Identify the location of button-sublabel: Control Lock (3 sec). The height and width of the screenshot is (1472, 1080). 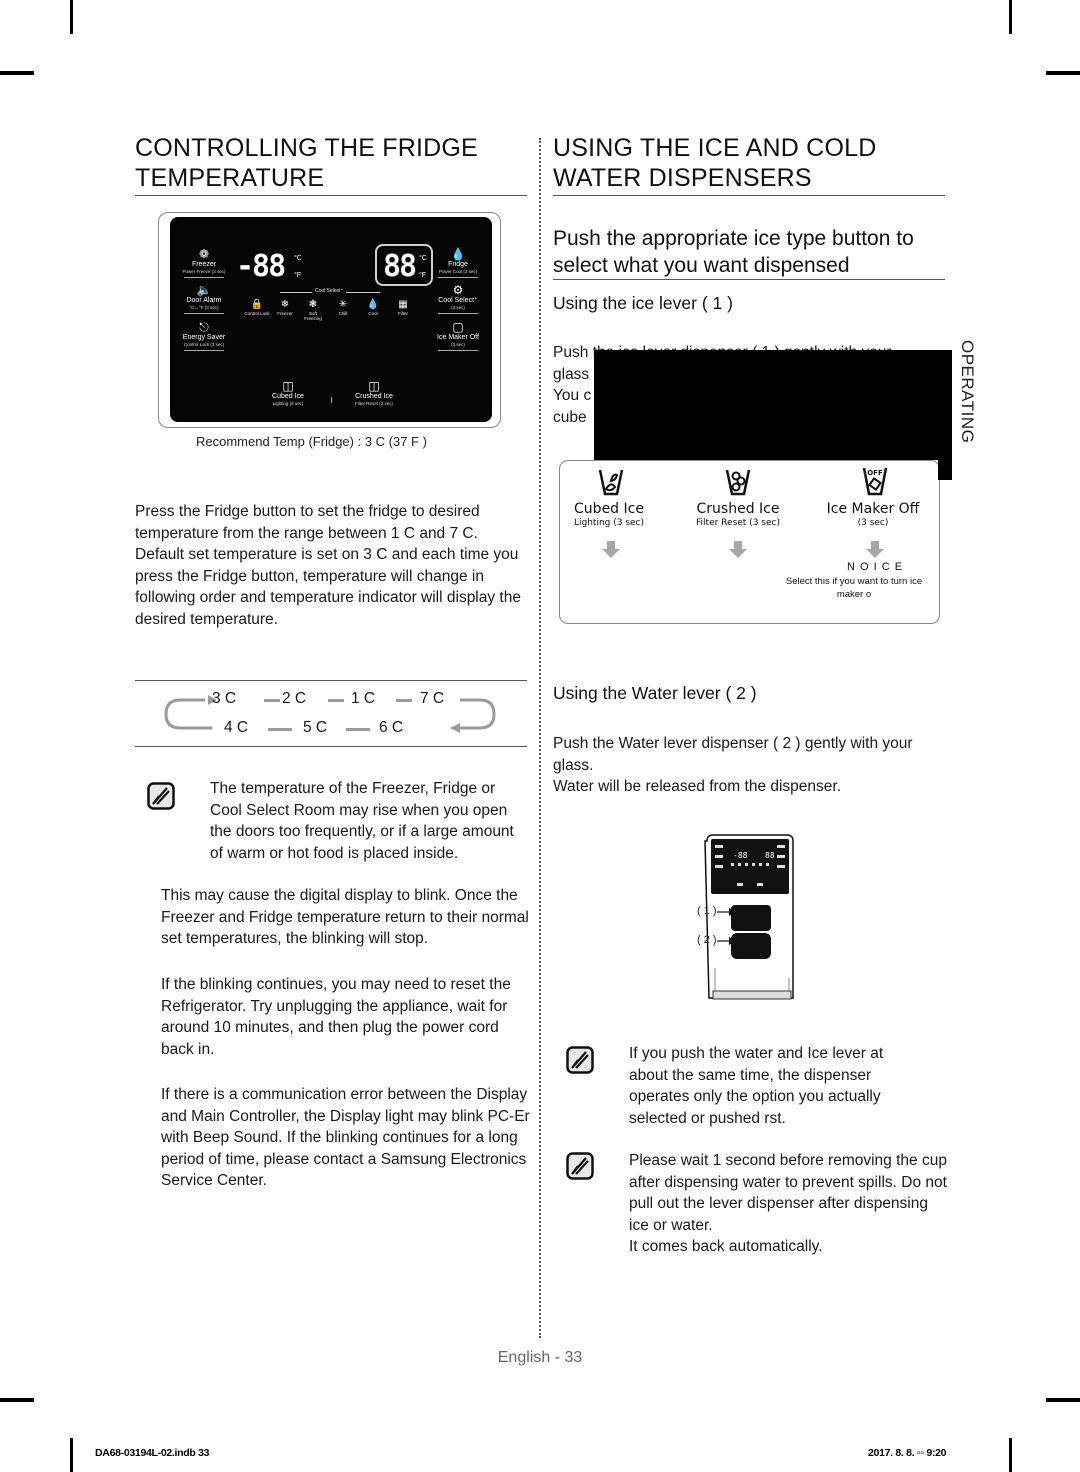
(204, 344).